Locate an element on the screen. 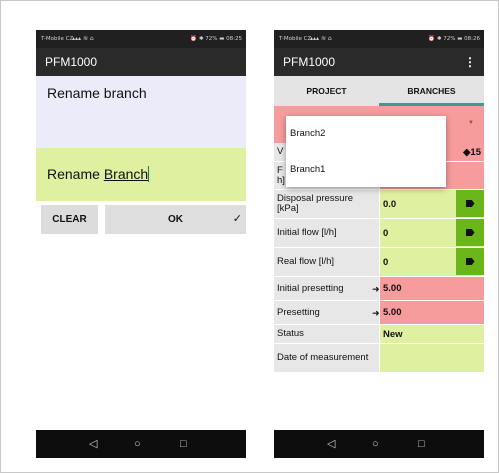 This screenshot has height=473, width=499. overflow-menu-icon: ⋮ is located at coordinates (470, 62).